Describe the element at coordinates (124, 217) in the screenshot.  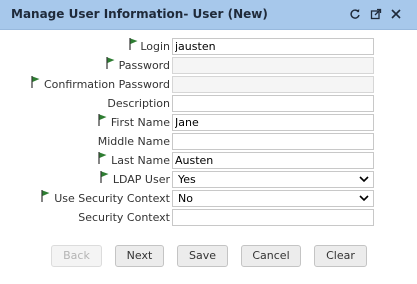
I see `security-context-label: Security Context` at that location.